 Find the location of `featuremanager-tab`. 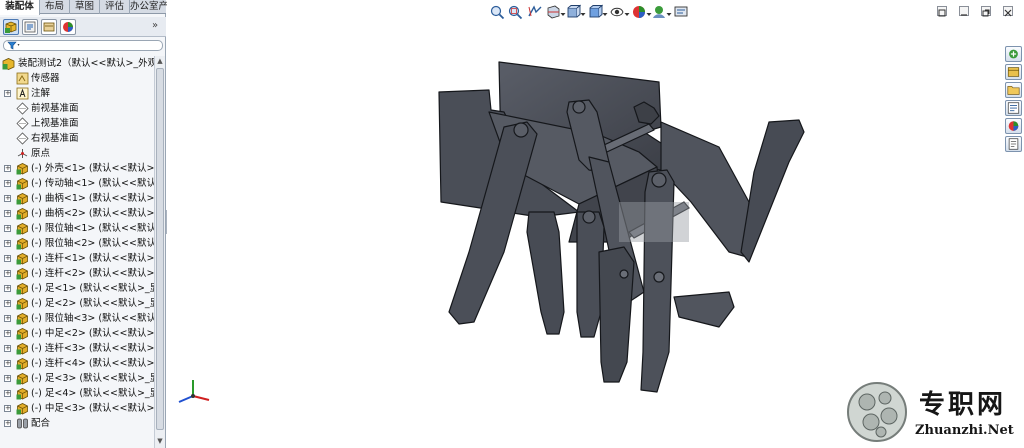

featuremanager-tab is located at coordinates (11, 27).